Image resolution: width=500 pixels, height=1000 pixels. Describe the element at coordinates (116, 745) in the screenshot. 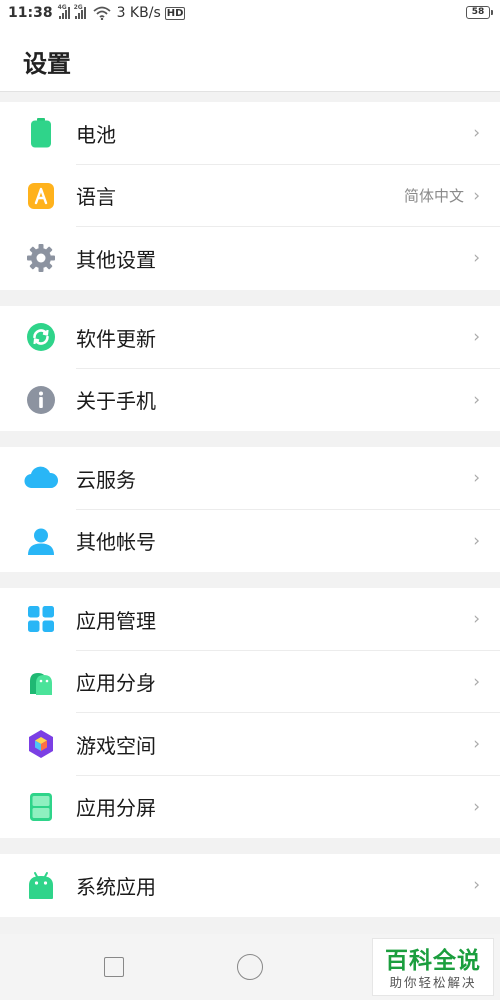

I see `settings-item-label: 游戏空间` at that location.